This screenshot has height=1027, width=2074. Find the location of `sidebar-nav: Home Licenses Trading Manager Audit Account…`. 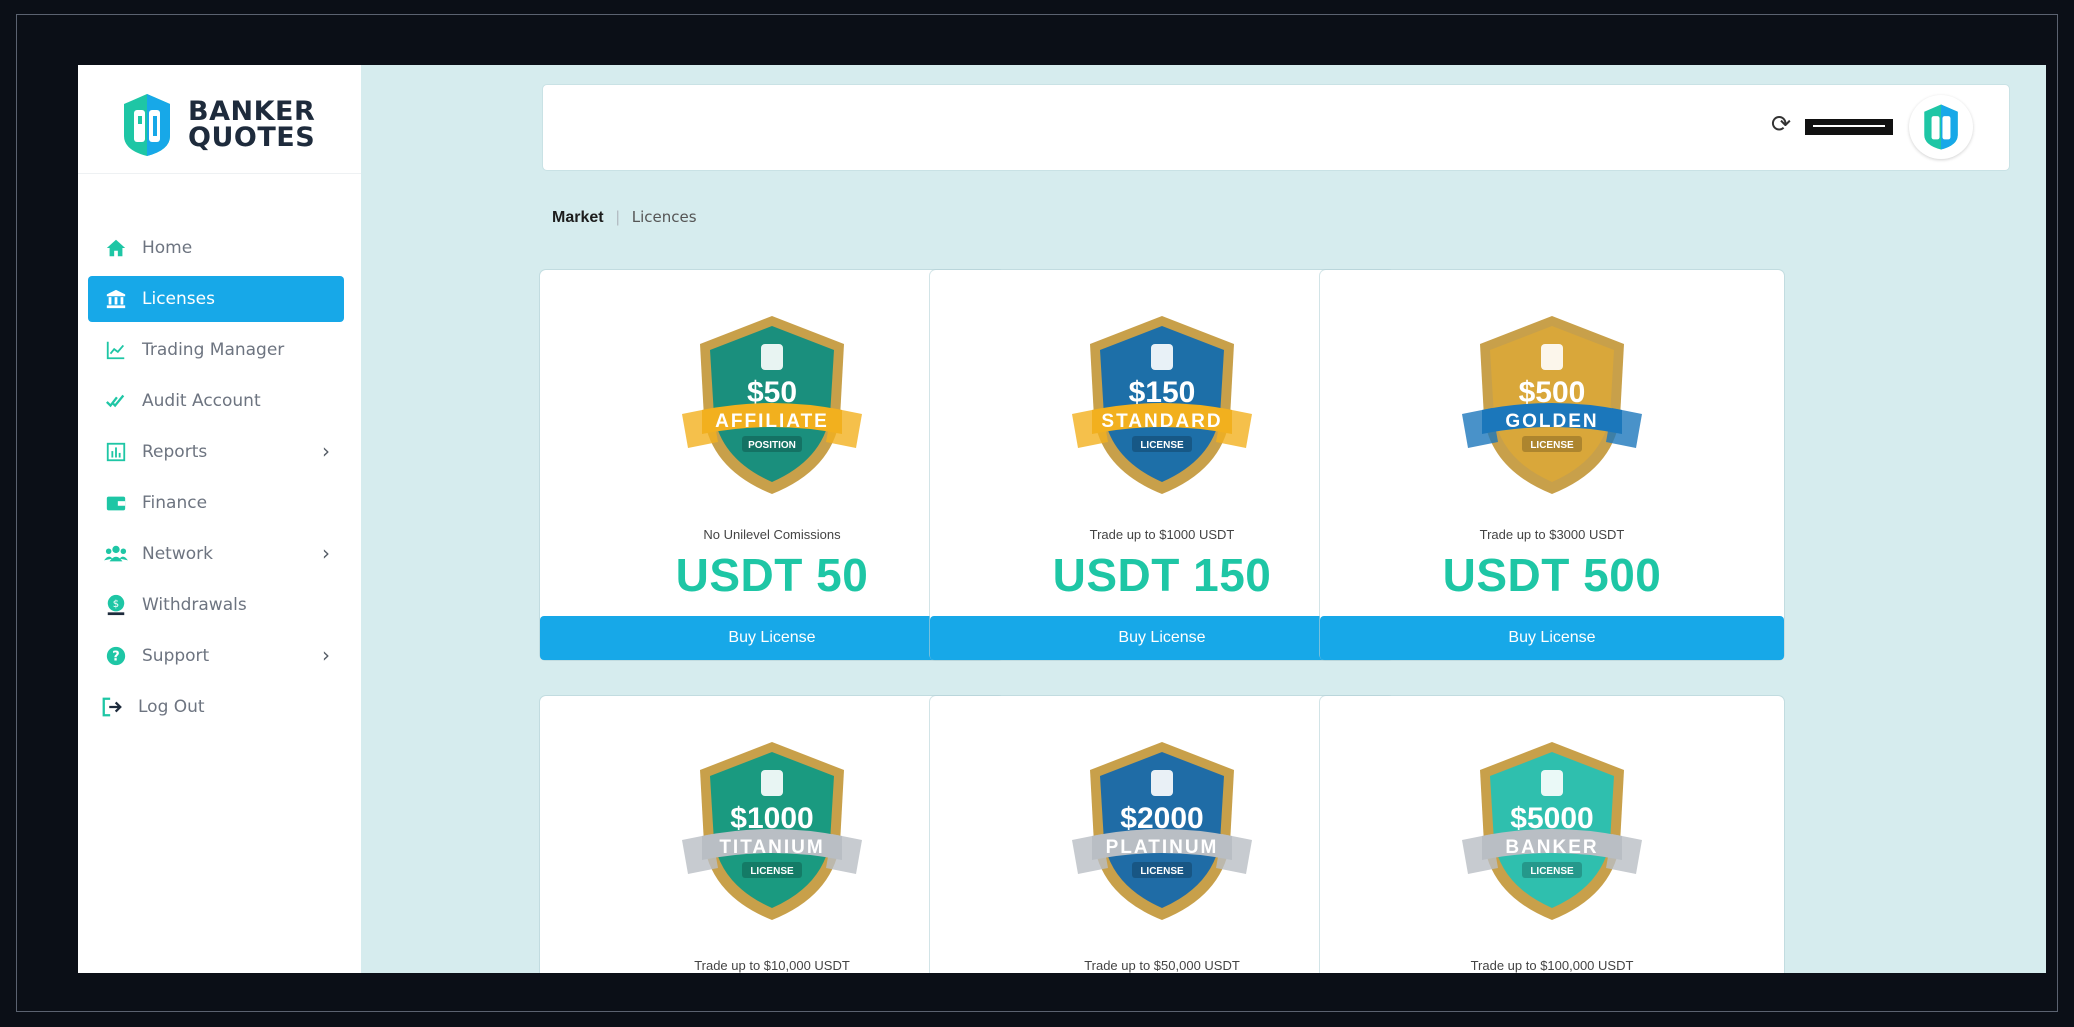

sidebar-nav: Home Licenses Trading Manager Audit Account… is located at coordinates (216, 480).